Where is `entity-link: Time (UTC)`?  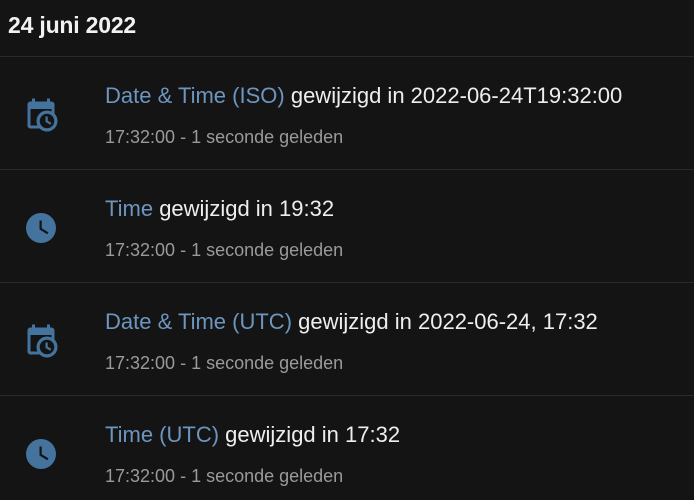
entity-link: Time (UTC) is located at coordinates (162, 434).